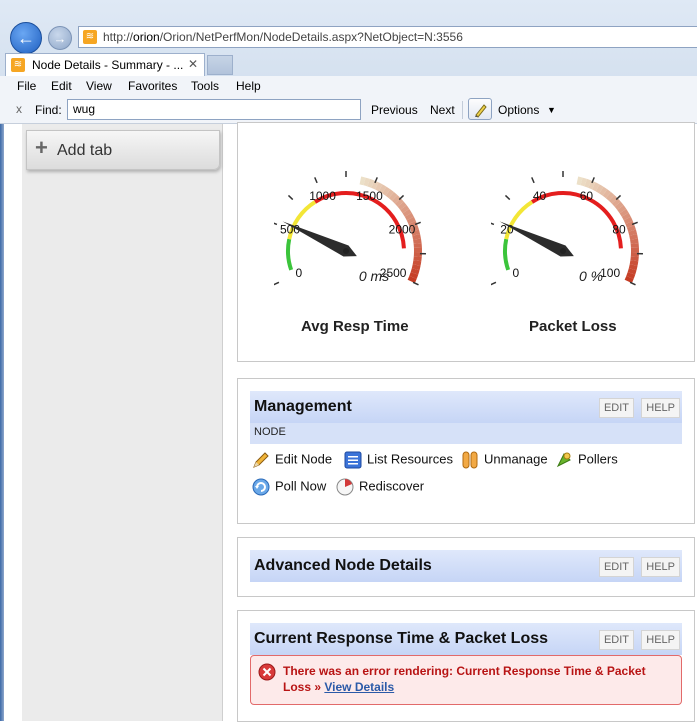  Describe the element at coordinates (466, 433) in the screenshot. I see `node-section-header: NODE` at that location.